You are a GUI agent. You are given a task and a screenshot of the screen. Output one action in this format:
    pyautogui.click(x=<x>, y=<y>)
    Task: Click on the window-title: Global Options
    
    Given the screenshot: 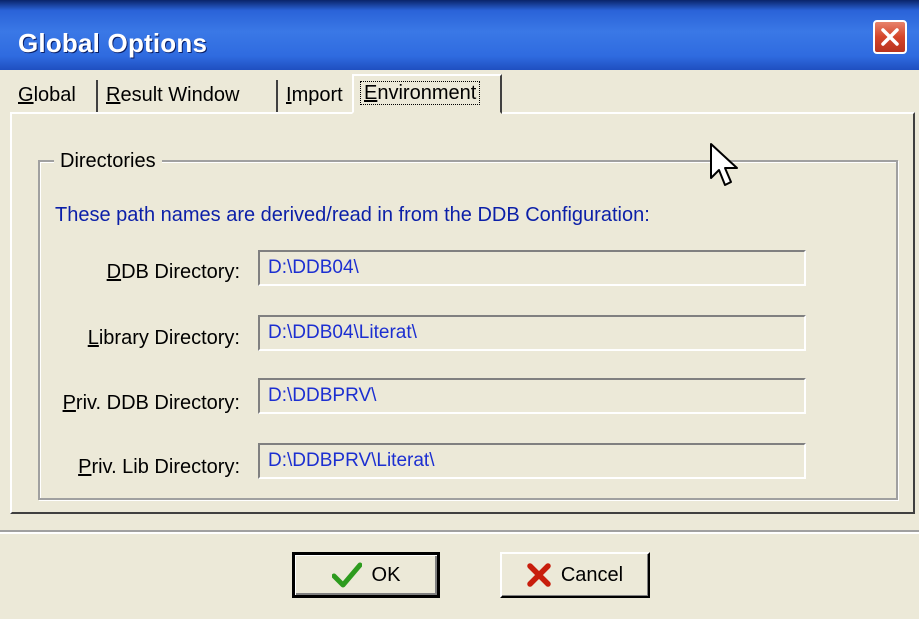 What is the action you would take?
    pyautogui.click(x=113, y=43)
    